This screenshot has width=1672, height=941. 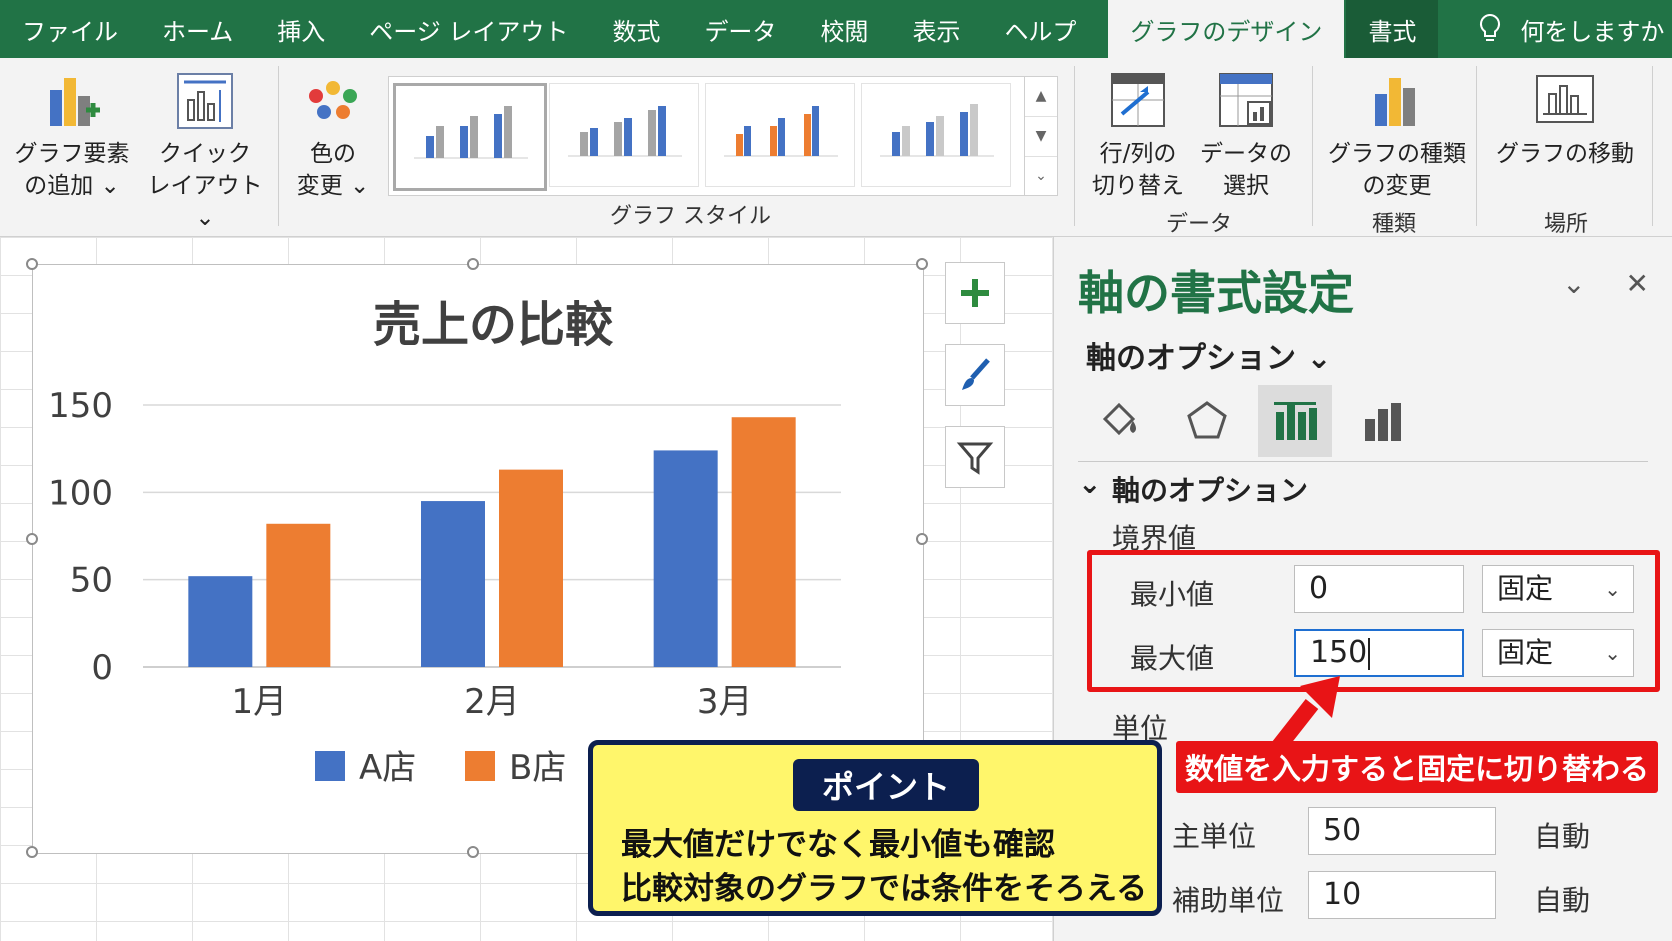 I want to click on fill-line-tab, so click(x=1119, y=421).